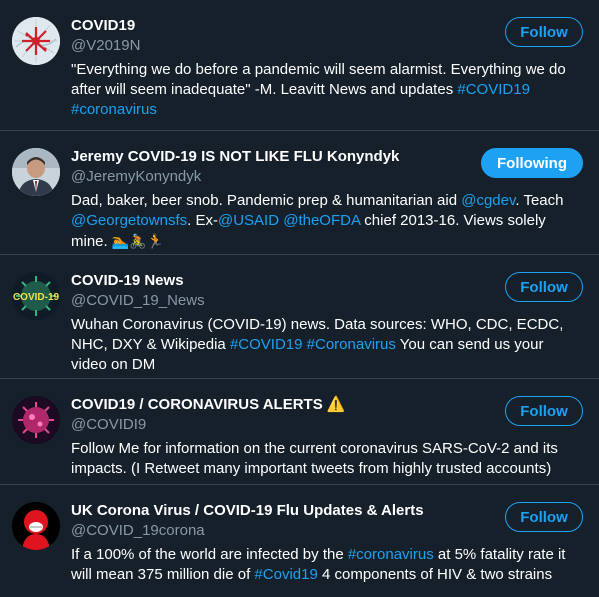 The image size is (599, 597). Describe the element at coordinates (105, 45) in the screenshot. I see `account-handle: @V2019N` at that location.